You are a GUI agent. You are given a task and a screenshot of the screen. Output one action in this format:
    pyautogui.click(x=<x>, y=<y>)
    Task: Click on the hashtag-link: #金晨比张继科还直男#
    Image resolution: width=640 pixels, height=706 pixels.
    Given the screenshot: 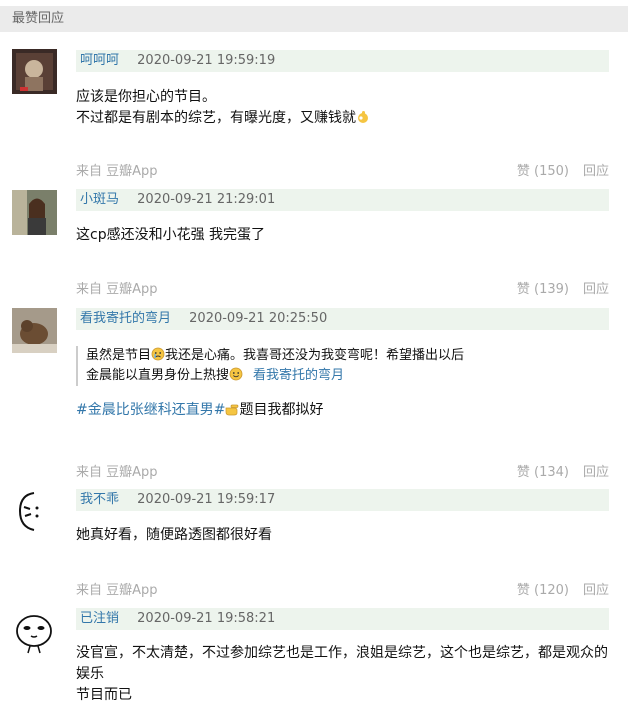 What is the action you would take?
    pyautogui.click(x=150, y=410)
    